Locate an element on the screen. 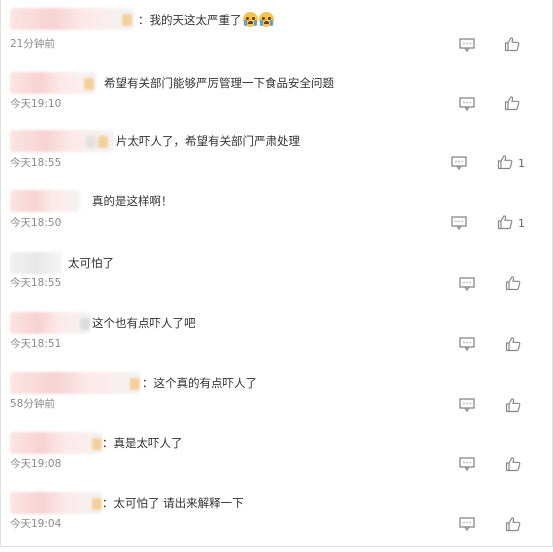 The image size is (553, 552). comment-item: 希望有关部门能够严厉管理一下食品安全问题 今天19:10 is located at coordinates (276, 102).